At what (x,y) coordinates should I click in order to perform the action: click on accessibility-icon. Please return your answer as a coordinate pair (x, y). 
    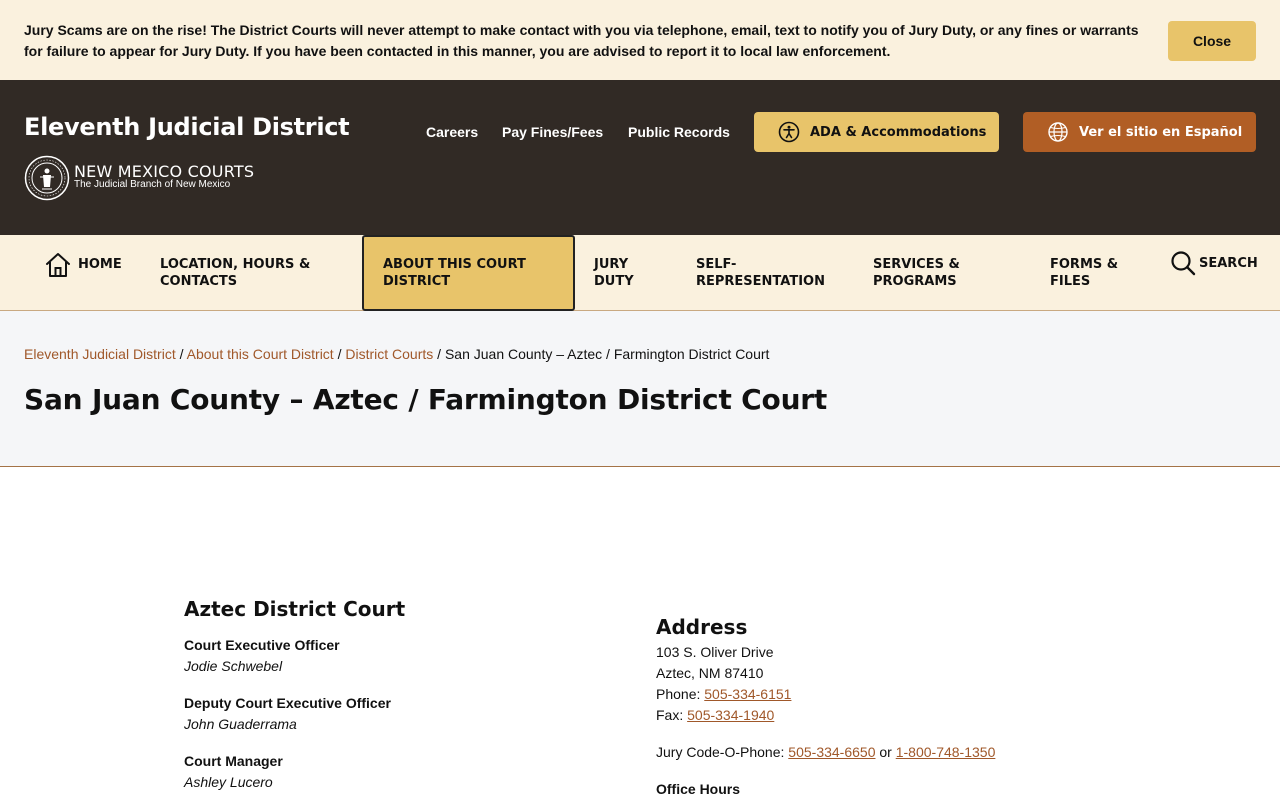
    Looking at the image, I should click on (789, 132).